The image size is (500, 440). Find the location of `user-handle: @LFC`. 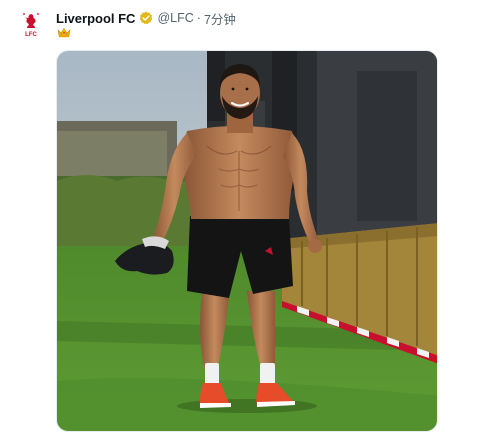

user-handle: @LFC is located at coordinates (175, 18).